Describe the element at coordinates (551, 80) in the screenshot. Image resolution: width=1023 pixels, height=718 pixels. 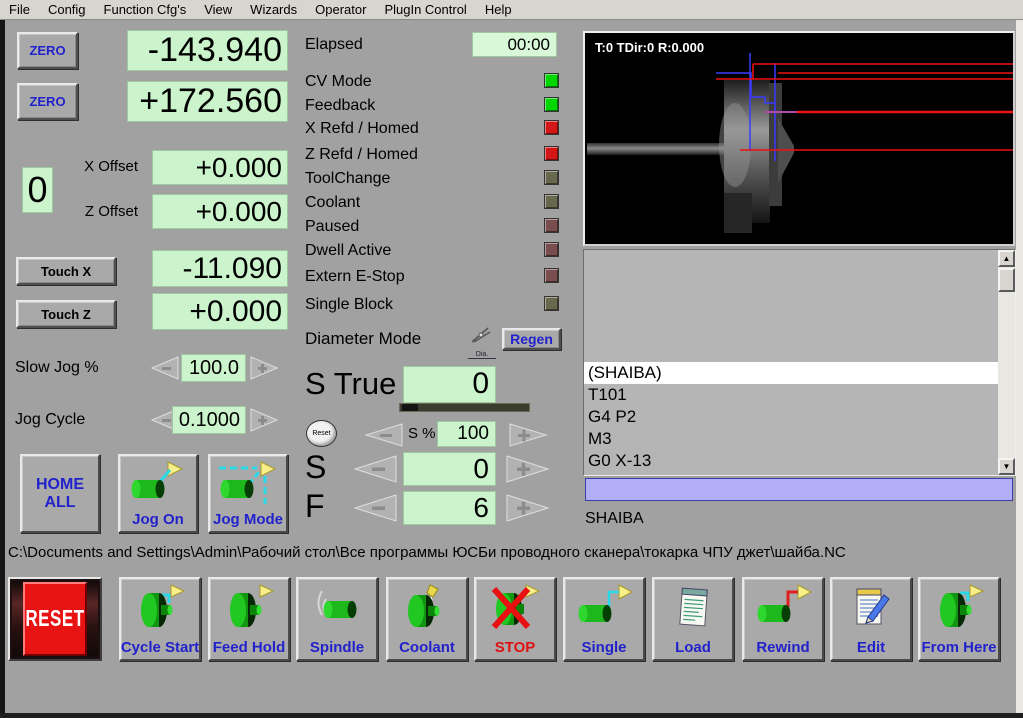
I see `cv-mode-led` at that location.